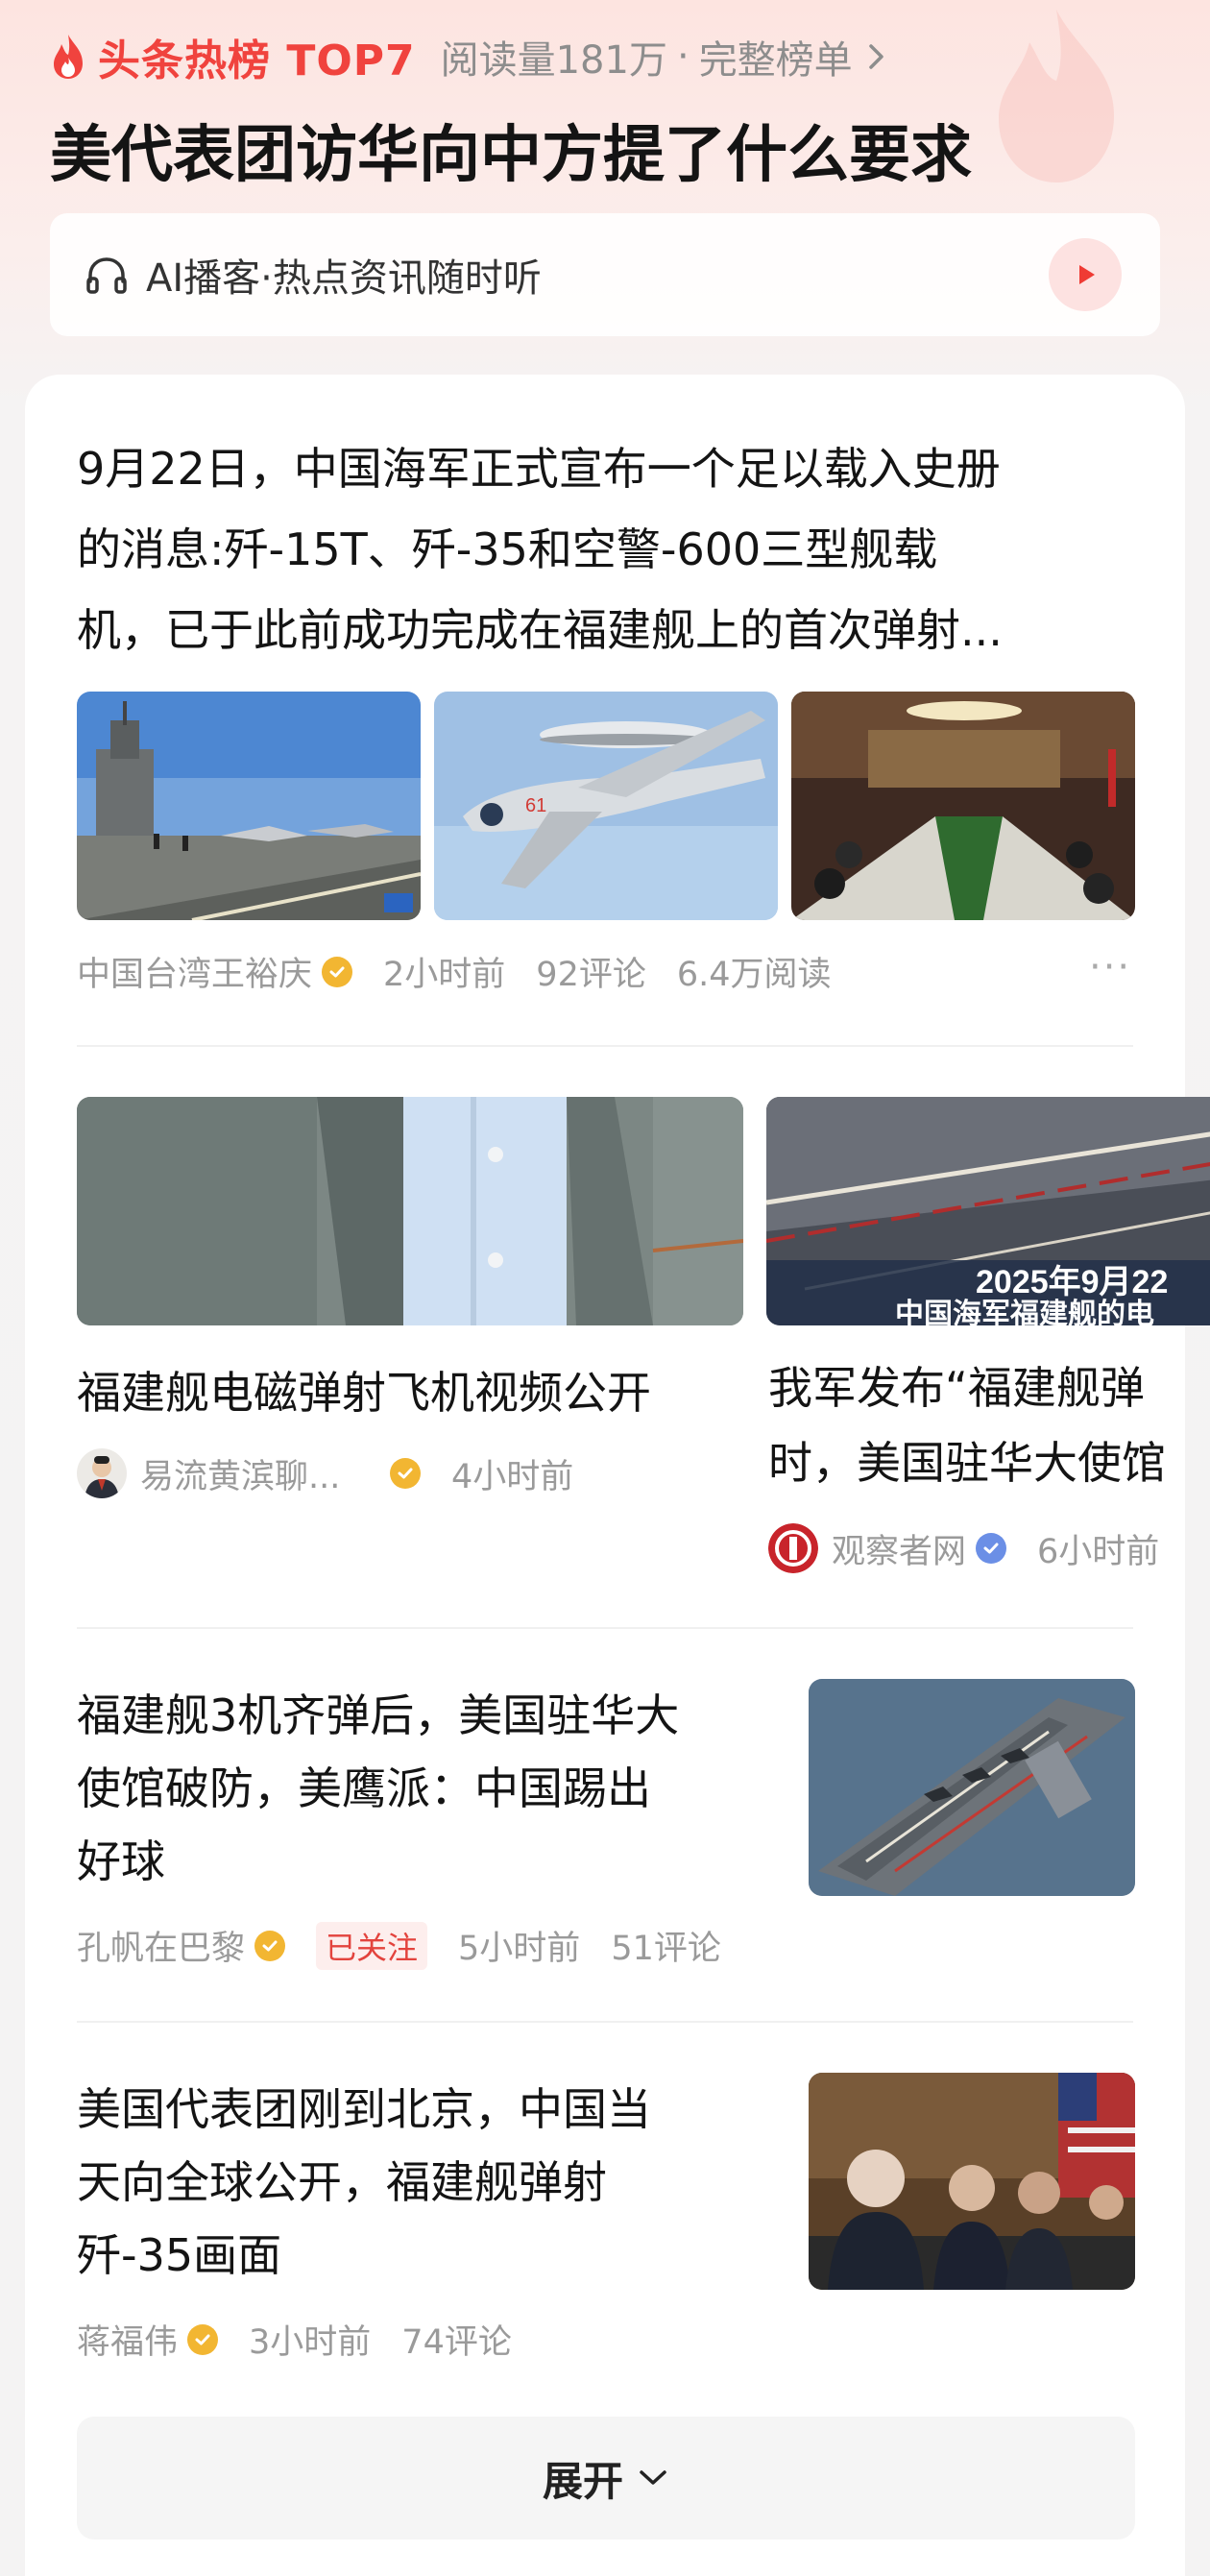 The height and width of the screenshot is (2576, 1210). Describe the element at coordinates (342, 2182) in the screenshot. I see `article-5-line-2: 天向全球公开，福建舰弹射` at that location.